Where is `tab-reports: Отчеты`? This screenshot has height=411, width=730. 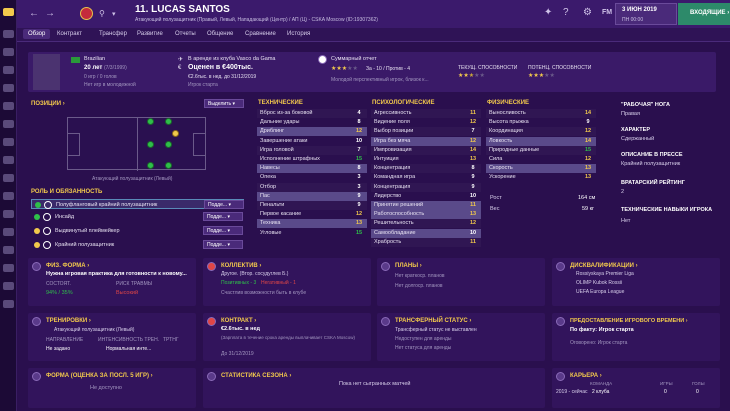
tab-reports: Отчеты is located at coordinates (185, 34).